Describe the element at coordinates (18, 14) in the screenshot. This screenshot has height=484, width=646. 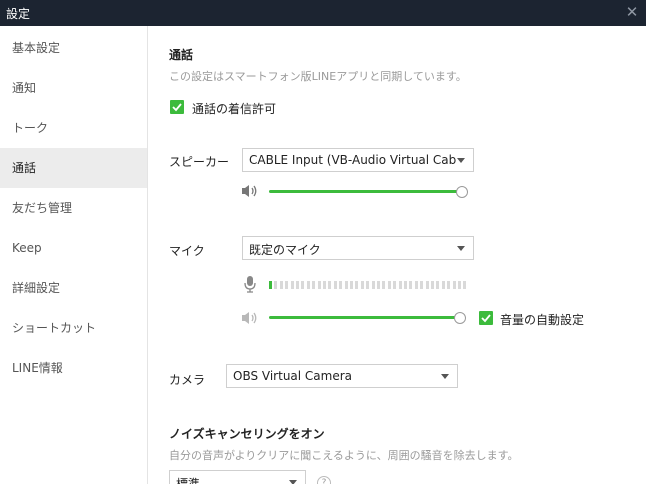
I see `window-title: 設定` at that location.